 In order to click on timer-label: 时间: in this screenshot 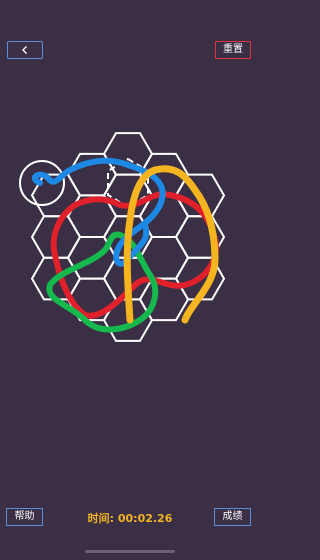, I will do `click(101, 518)`.